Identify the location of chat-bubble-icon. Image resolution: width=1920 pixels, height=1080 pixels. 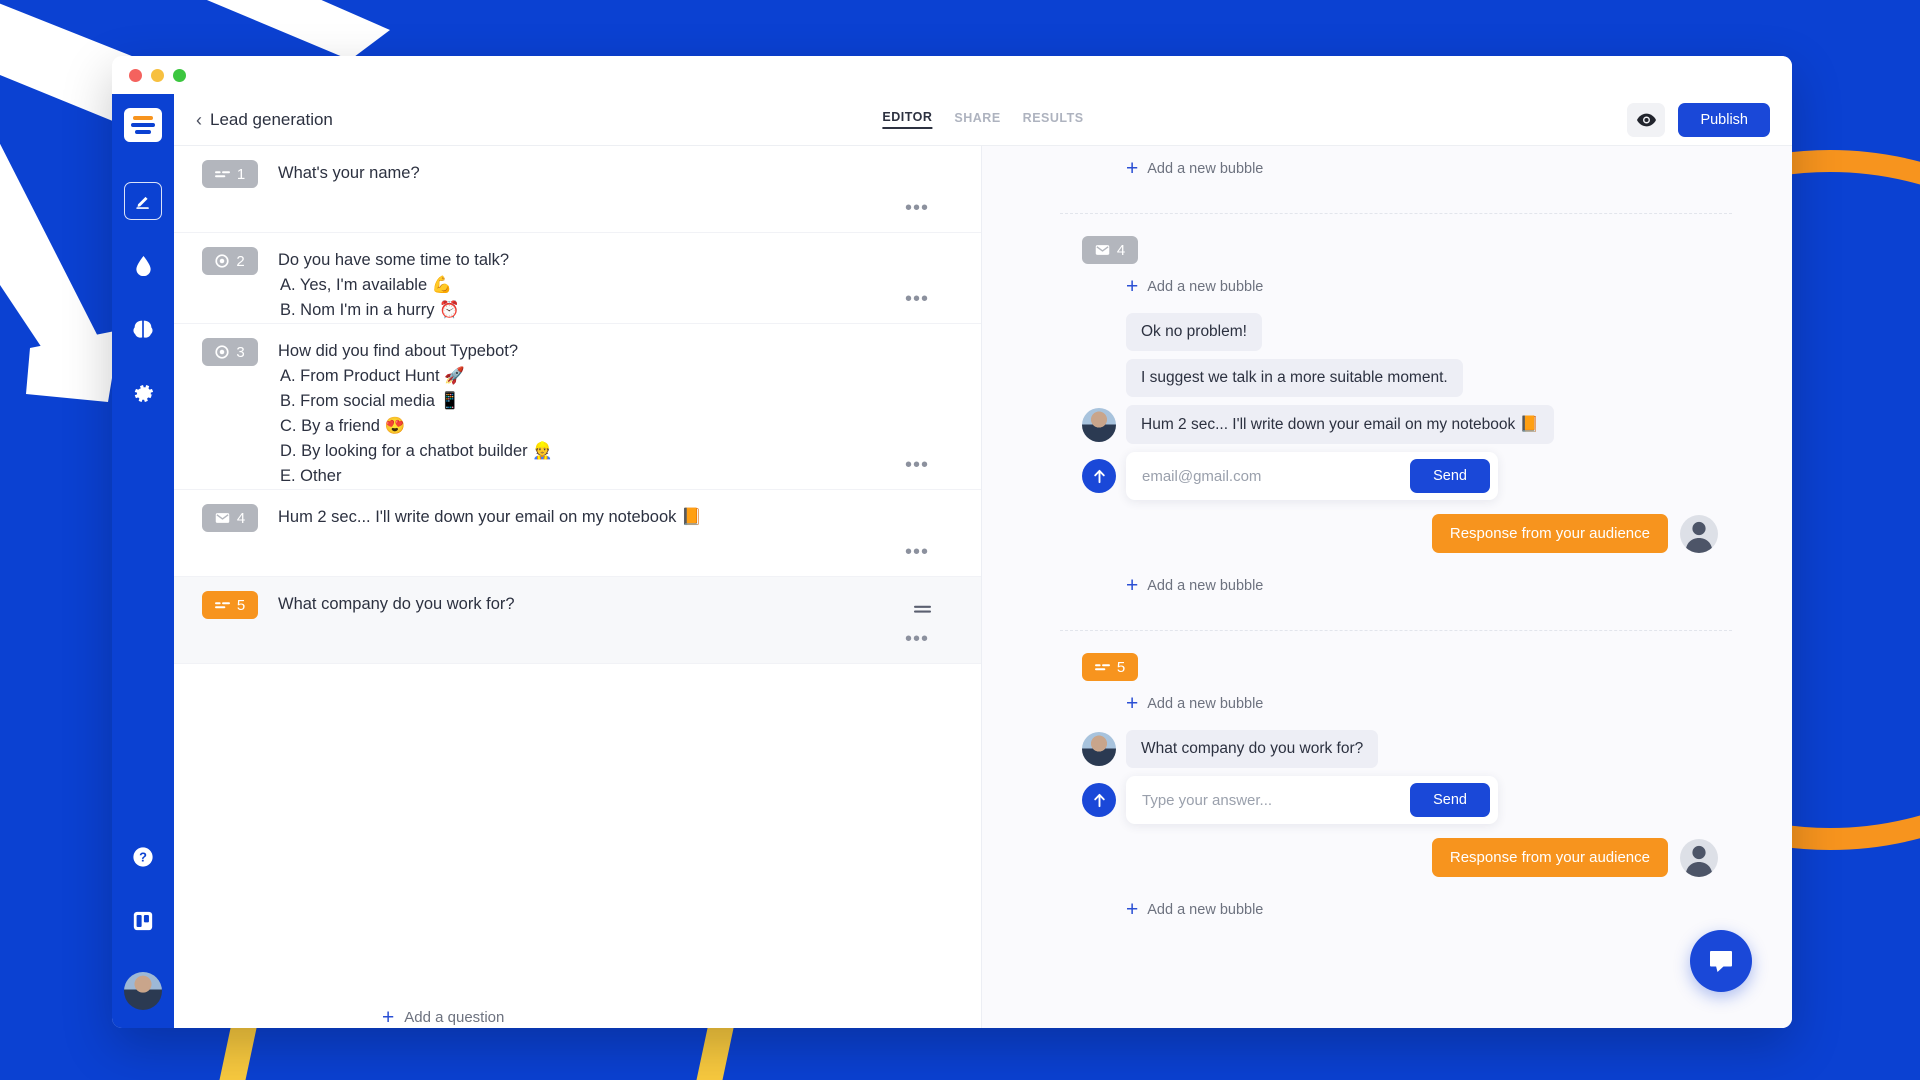
(1721, 961).